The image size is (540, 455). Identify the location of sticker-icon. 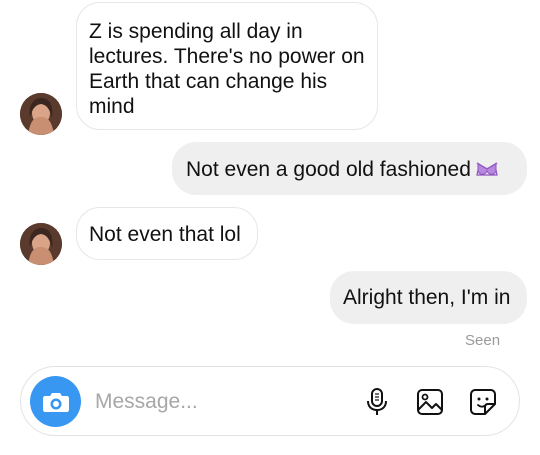
(483, 402).